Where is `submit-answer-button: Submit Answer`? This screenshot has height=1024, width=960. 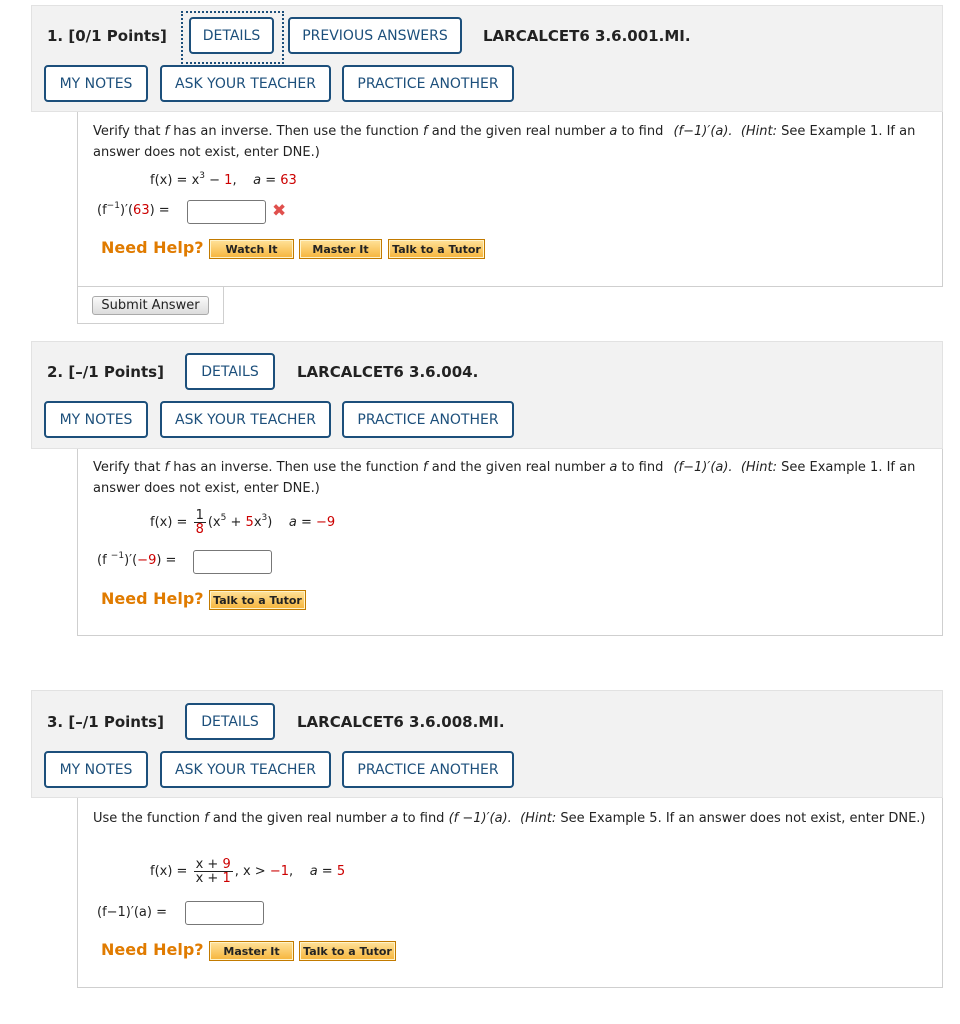
submit-answer-button: Submit Answer is located at coordinates (150, 305).